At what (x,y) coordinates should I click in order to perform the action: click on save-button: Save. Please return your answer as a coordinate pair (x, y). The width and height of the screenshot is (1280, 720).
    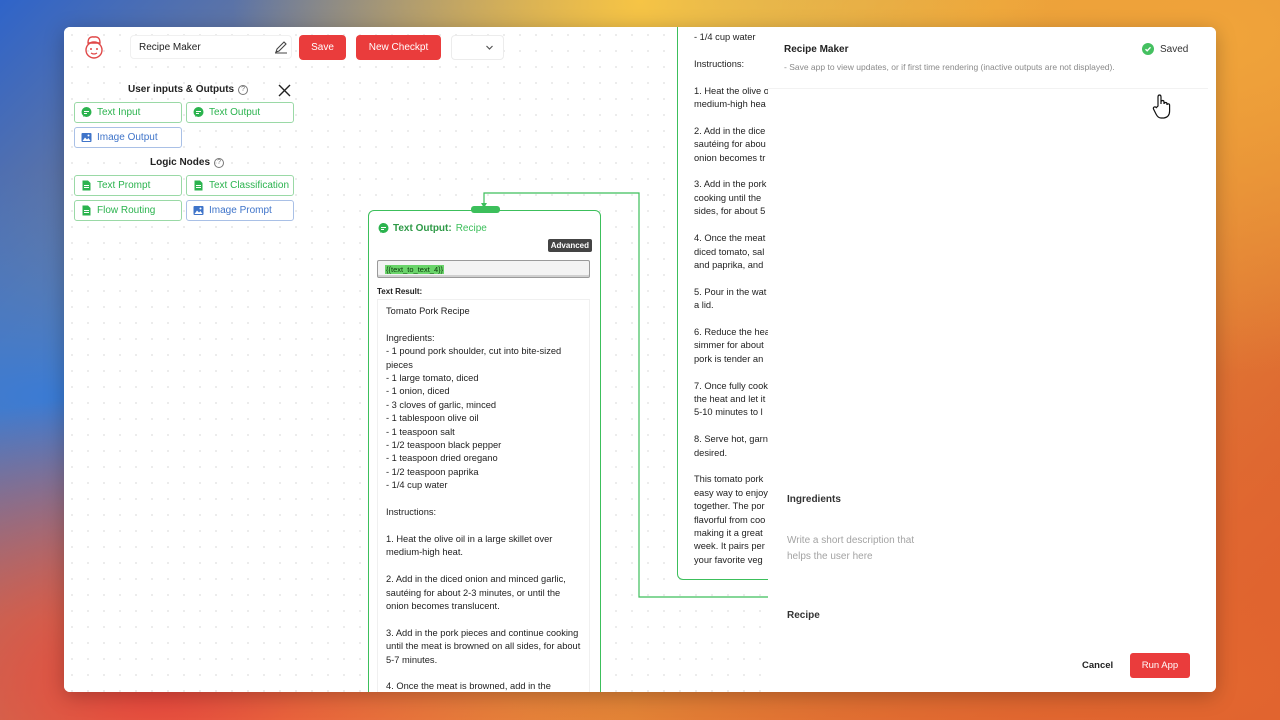
    Looking at the image, I should click on (322, 47).